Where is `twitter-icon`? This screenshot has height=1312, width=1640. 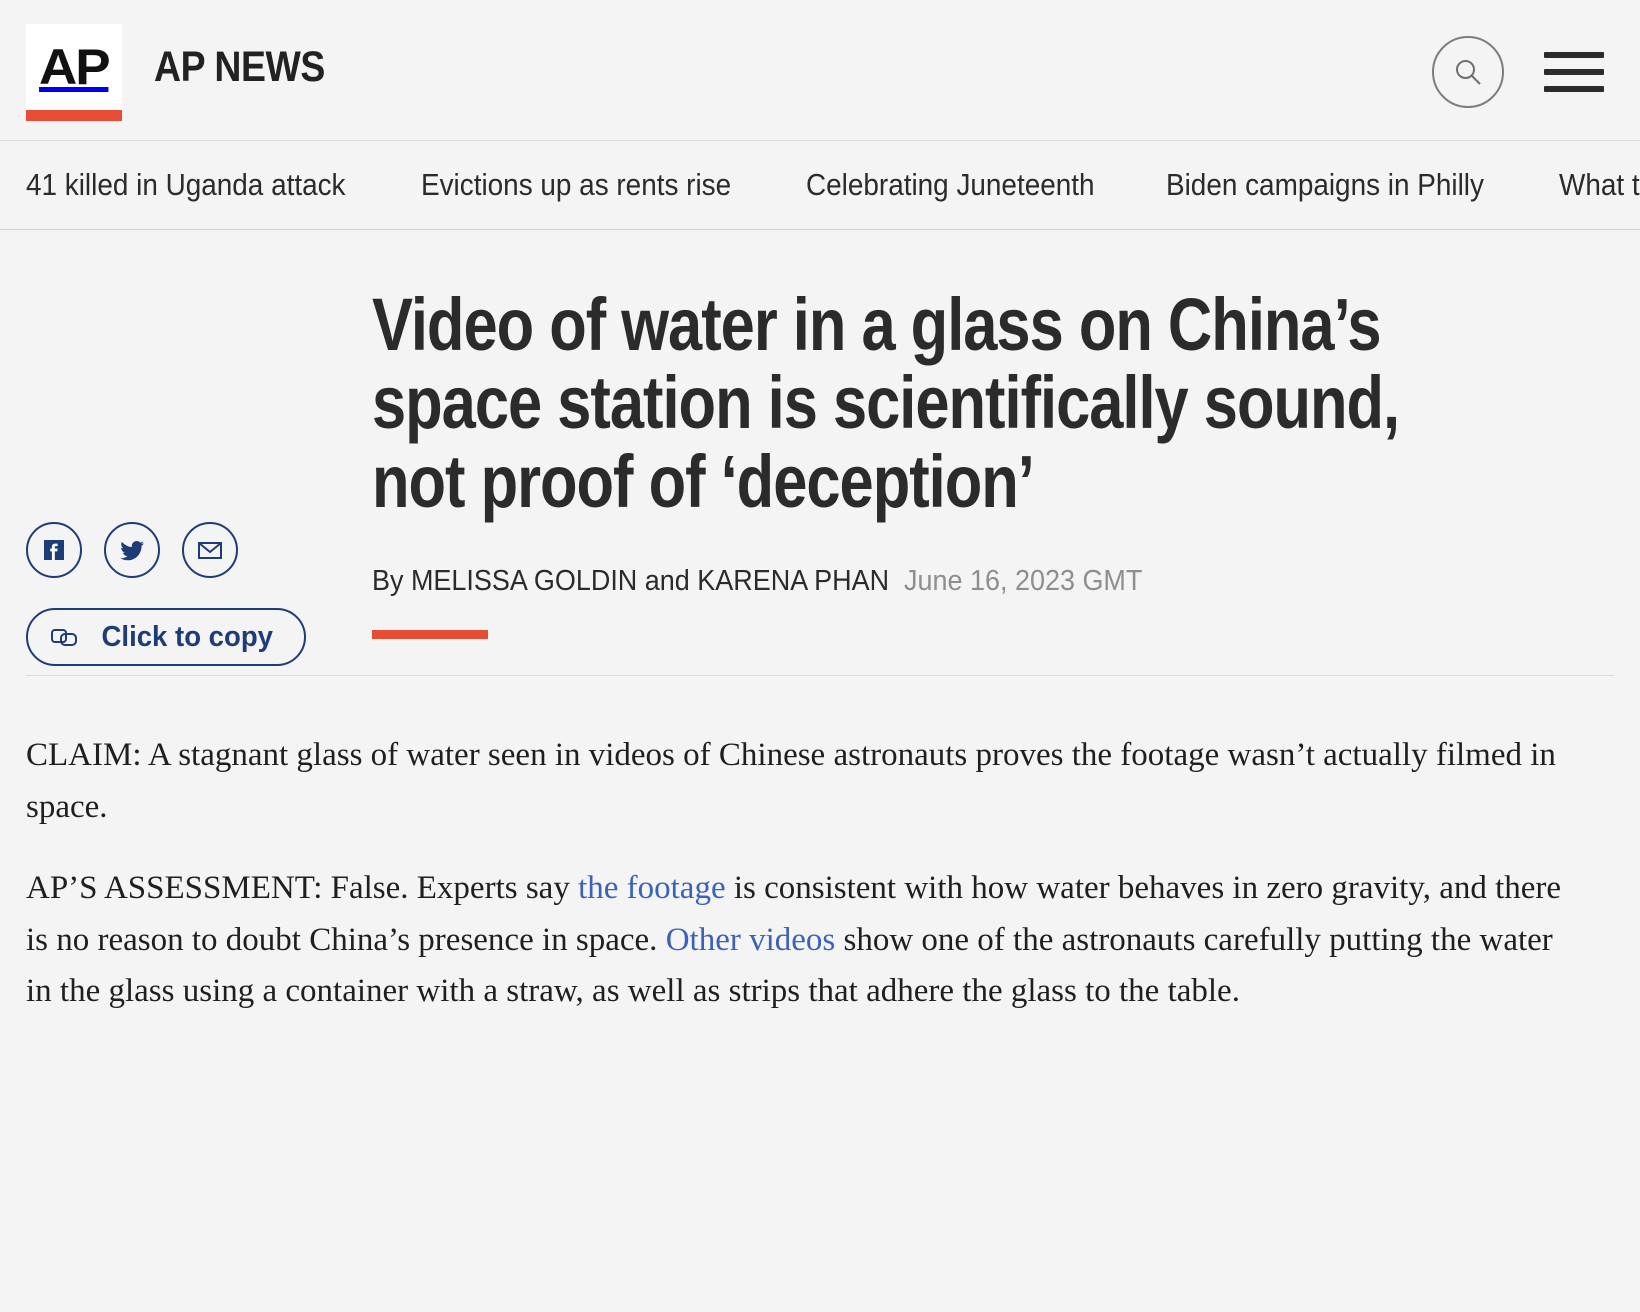
twitter-icon is located at coordinates (132, 550).